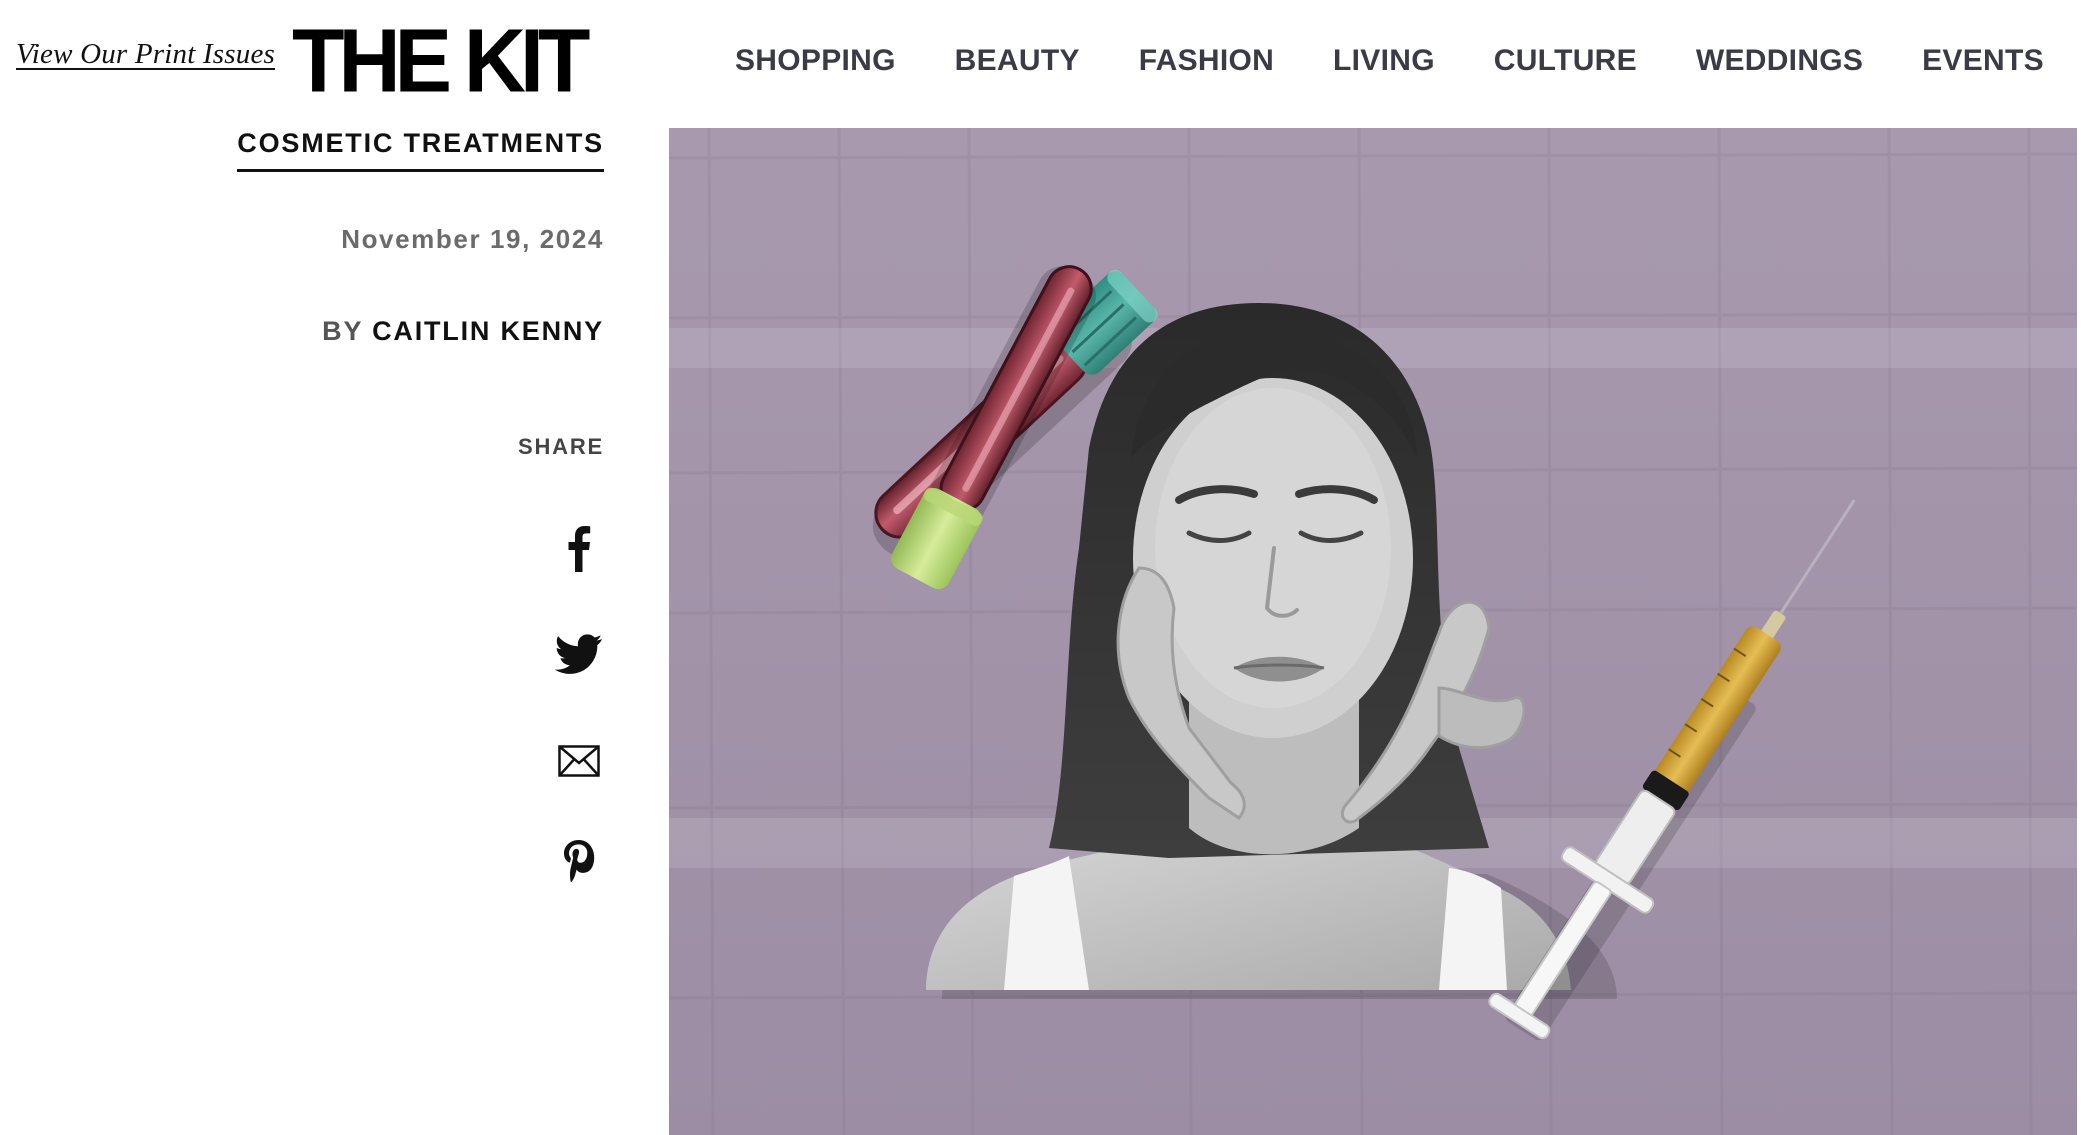  I want to click on nav-beauty: BEAUTY, so click(1017, 61).